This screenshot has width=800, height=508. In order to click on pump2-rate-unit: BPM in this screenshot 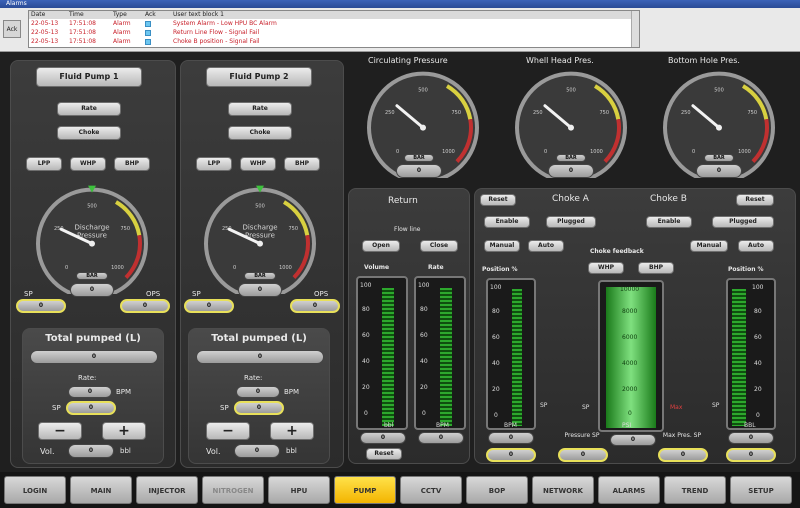, I will do `click(292, 392)`.